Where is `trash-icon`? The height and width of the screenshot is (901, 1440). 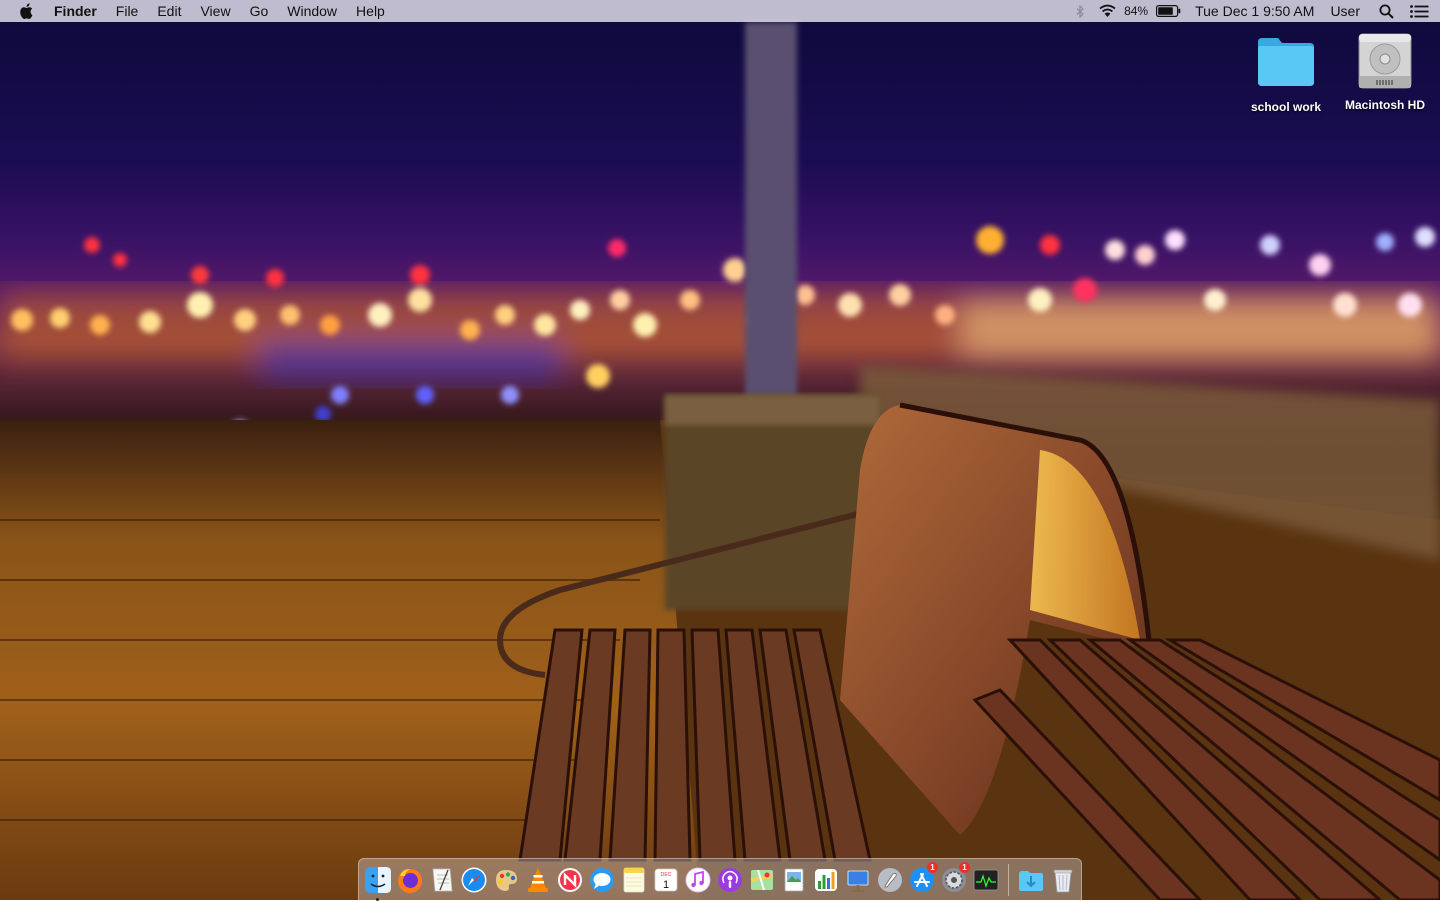
trash-icon is located at coordinates (1063, 880).